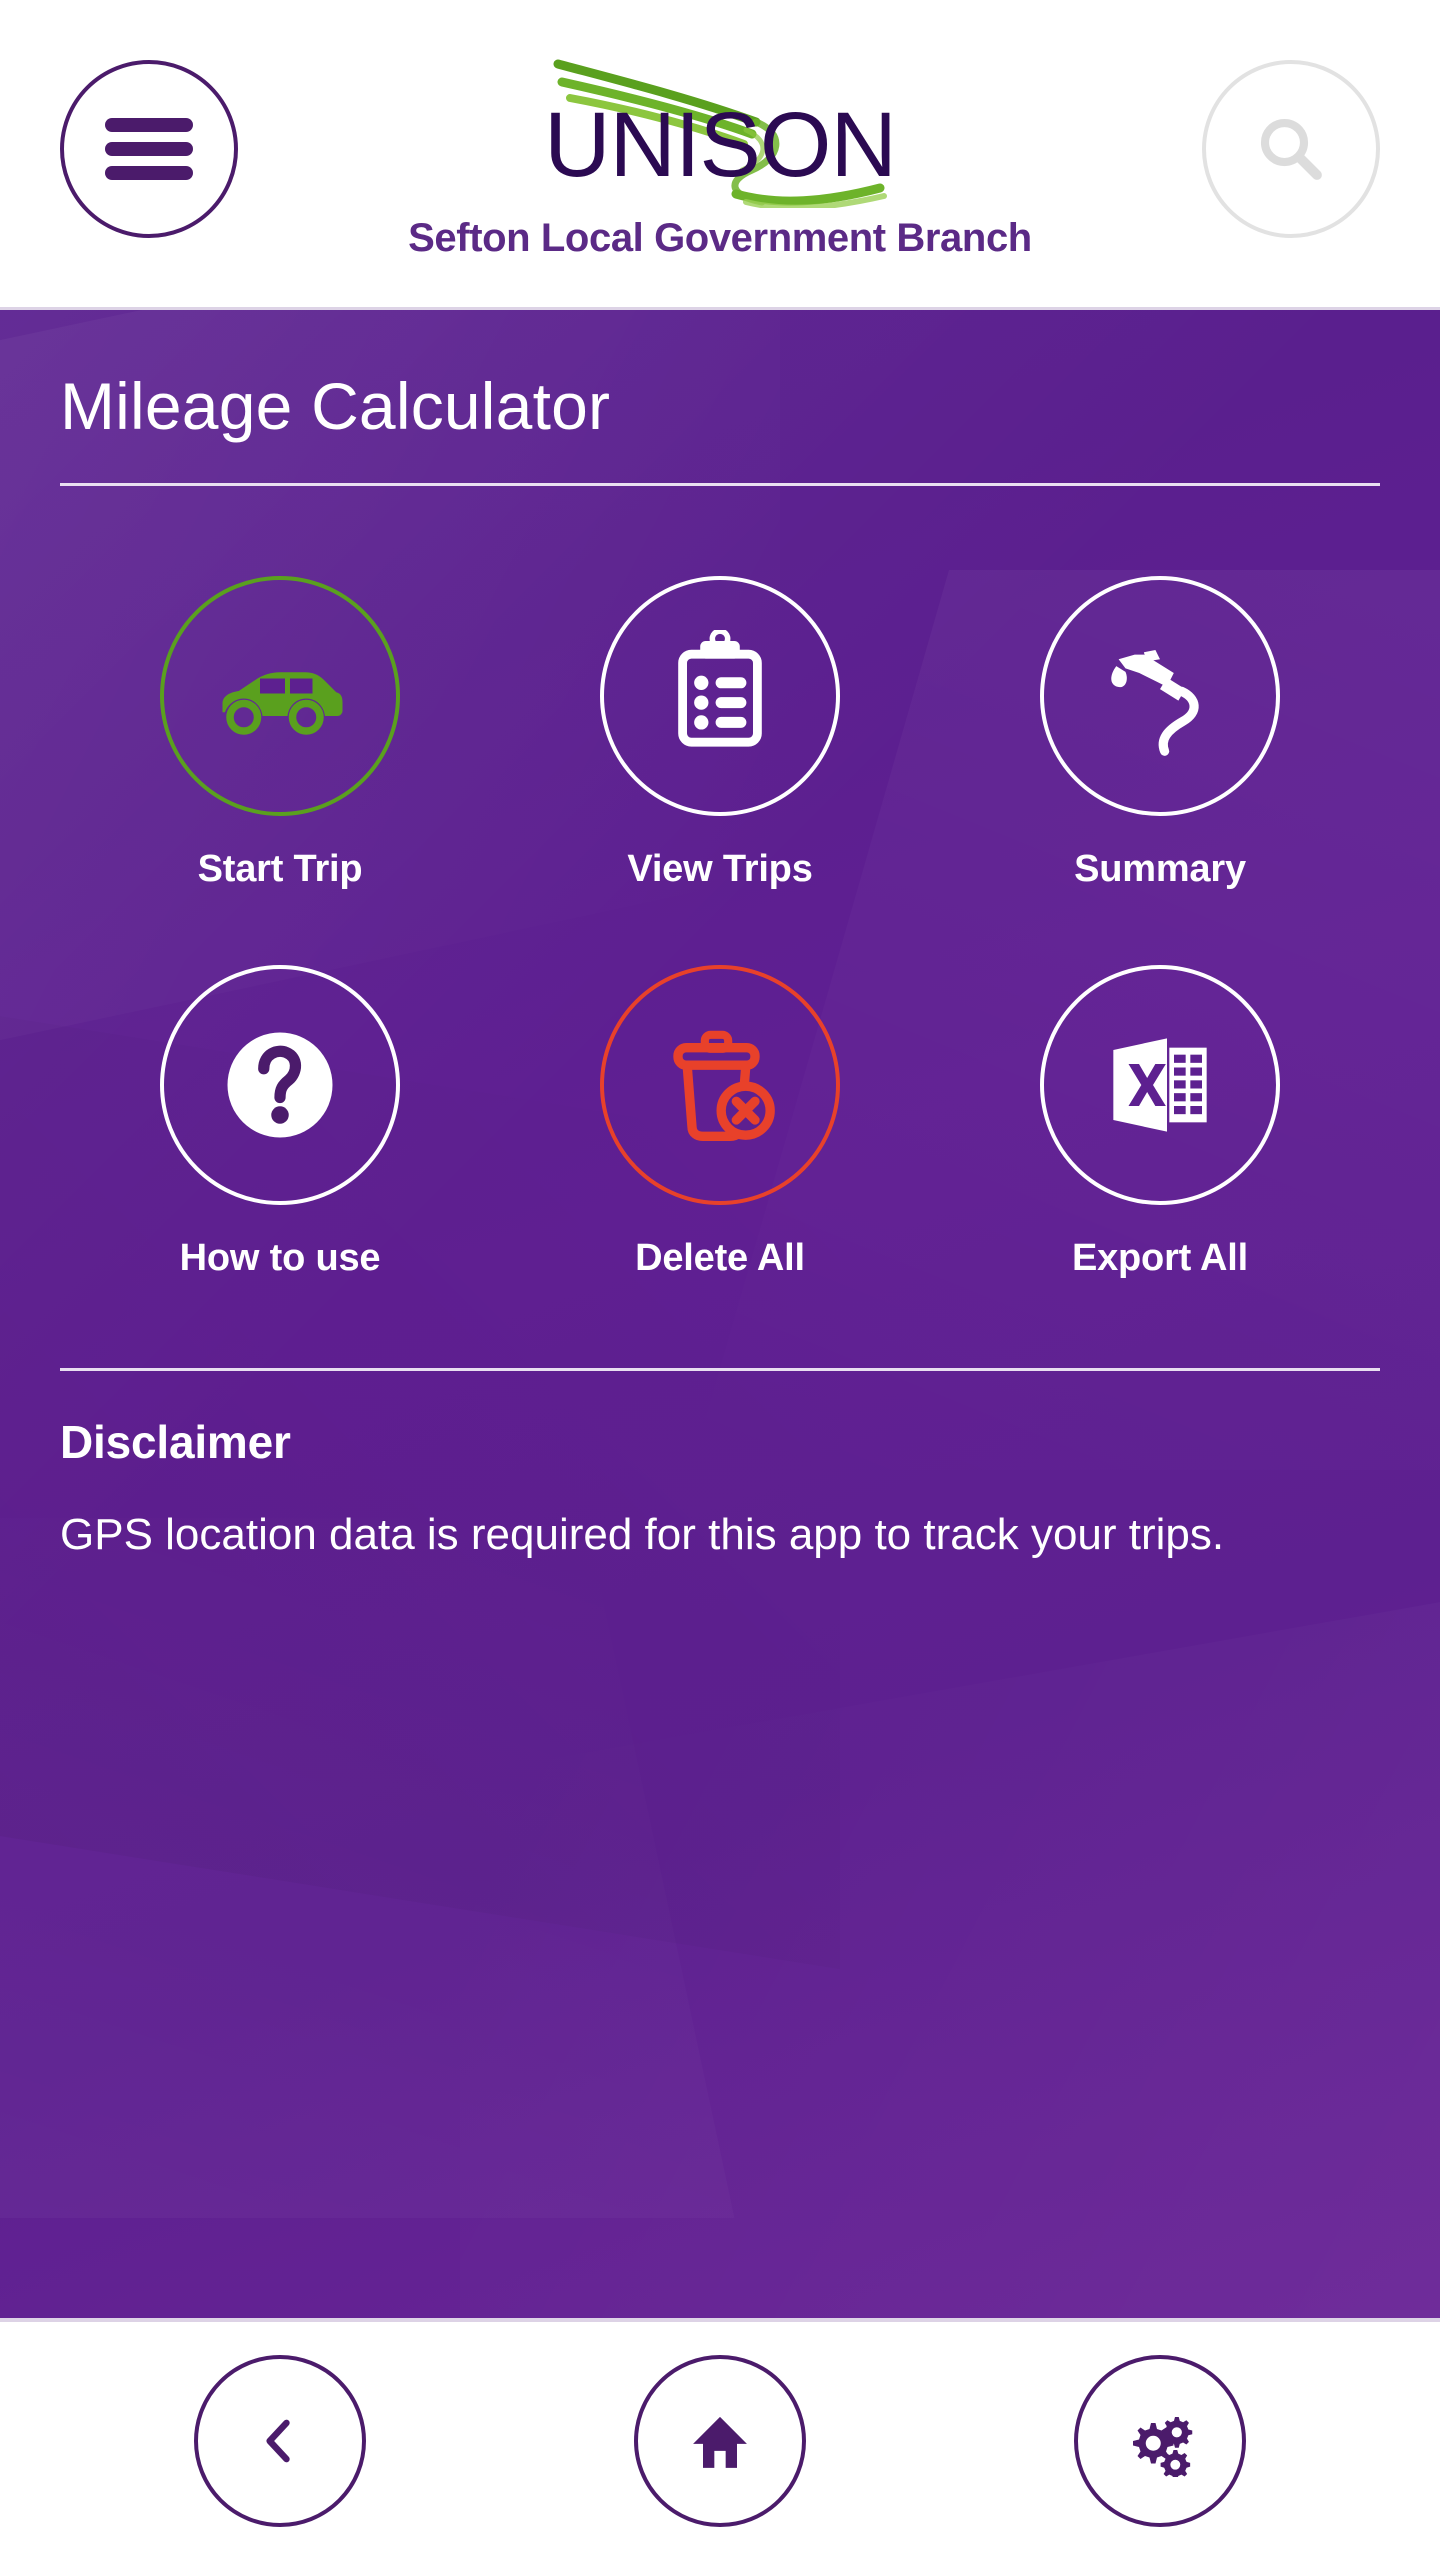  I want to click on search-icon, so click(1291, 149).